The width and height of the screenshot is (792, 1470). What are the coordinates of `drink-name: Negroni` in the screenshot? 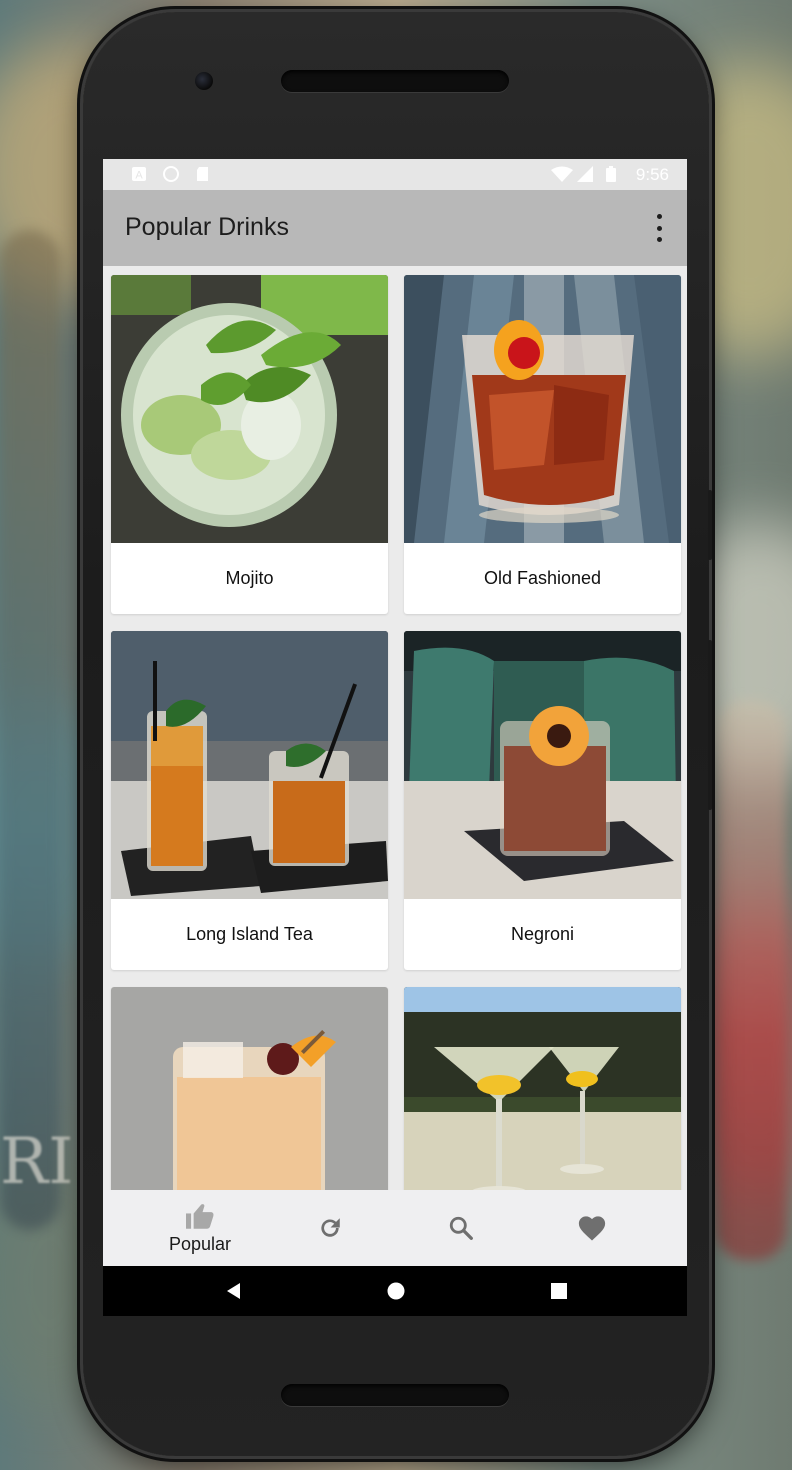 It's located at (542, 934).